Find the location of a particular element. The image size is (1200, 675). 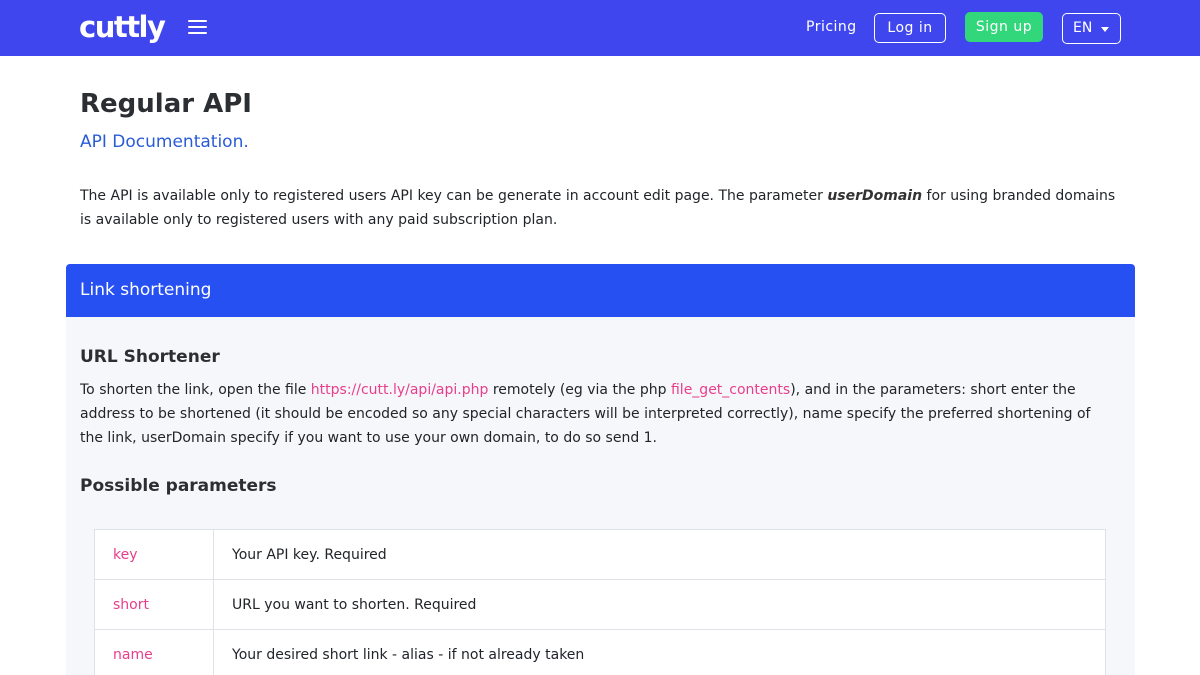

top-navbar: cuttly Pricing Log in Sign up EN is located at coordinates (600, 28).